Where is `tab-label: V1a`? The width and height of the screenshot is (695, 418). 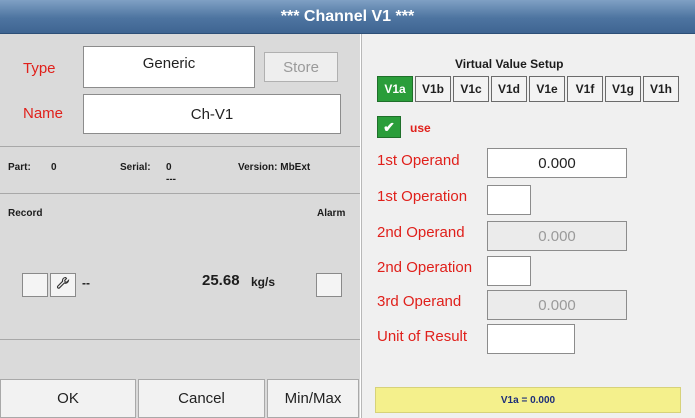 tab-label: V1a is located at coordinates (395, 89).